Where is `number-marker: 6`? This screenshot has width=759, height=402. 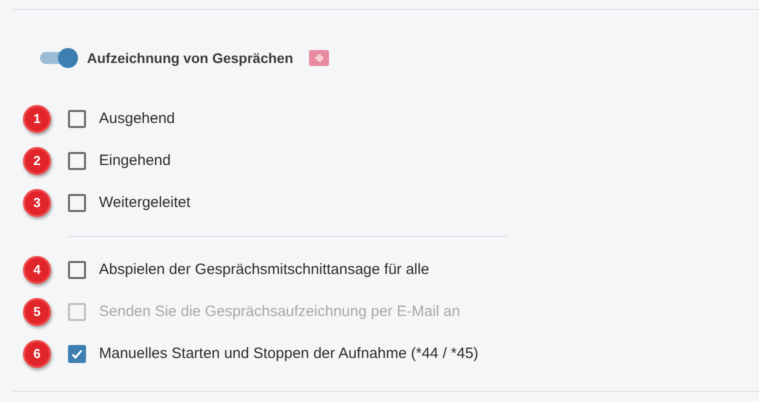 number-marker: 6 is located at coordinates (37, 354).